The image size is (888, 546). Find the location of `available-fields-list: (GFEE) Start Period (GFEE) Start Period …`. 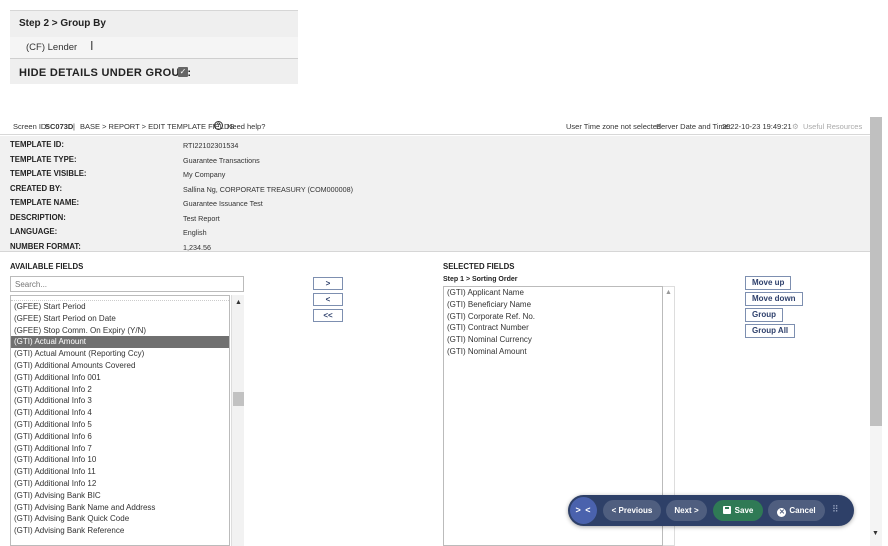

available-fields-list: (GFEE) Start Period (GFEE) Start Period … is located at coordinates (120, 420).